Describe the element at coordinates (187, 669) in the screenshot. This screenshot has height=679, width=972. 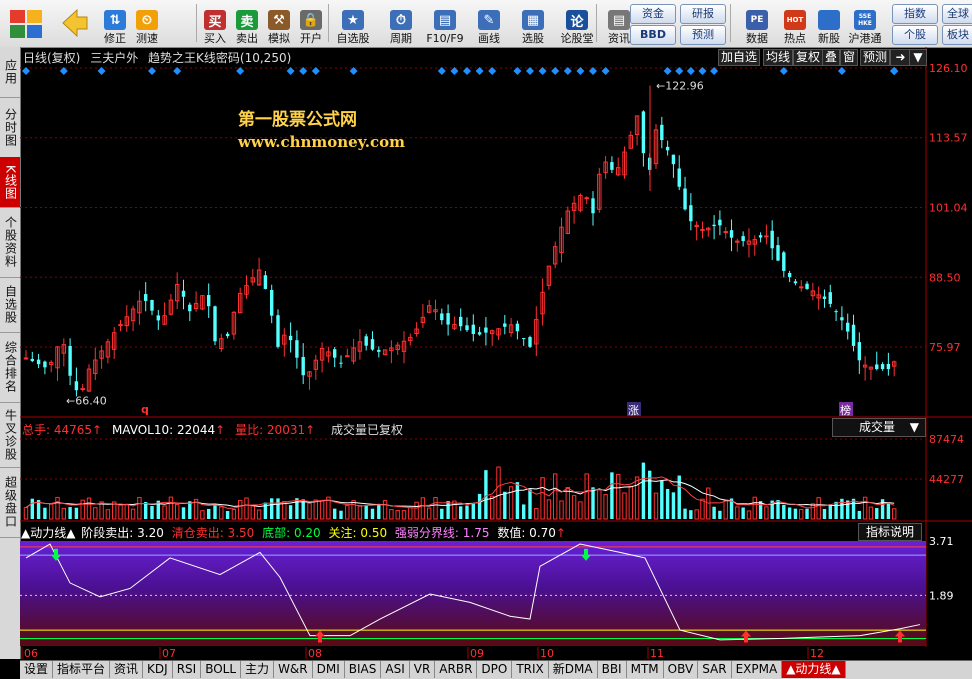
I see `bottom-tab-4: RSI` at that location.